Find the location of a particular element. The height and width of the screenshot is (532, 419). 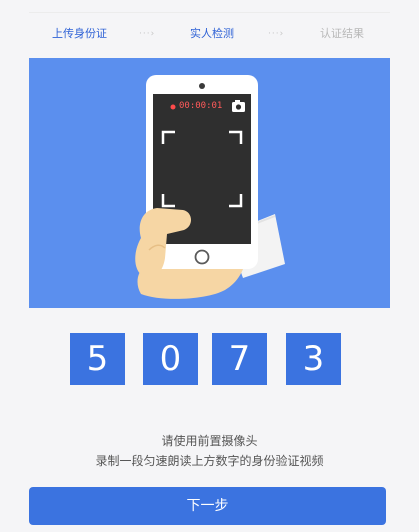

code-digit-3: 7 is located at coordinates (239, 359).